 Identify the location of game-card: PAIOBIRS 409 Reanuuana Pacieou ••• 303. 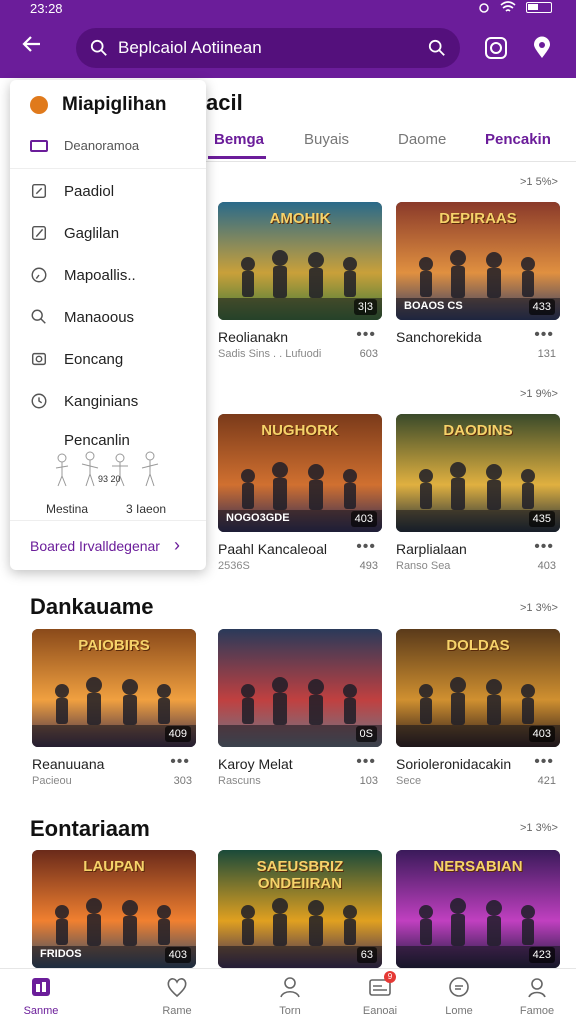
(115, 708).